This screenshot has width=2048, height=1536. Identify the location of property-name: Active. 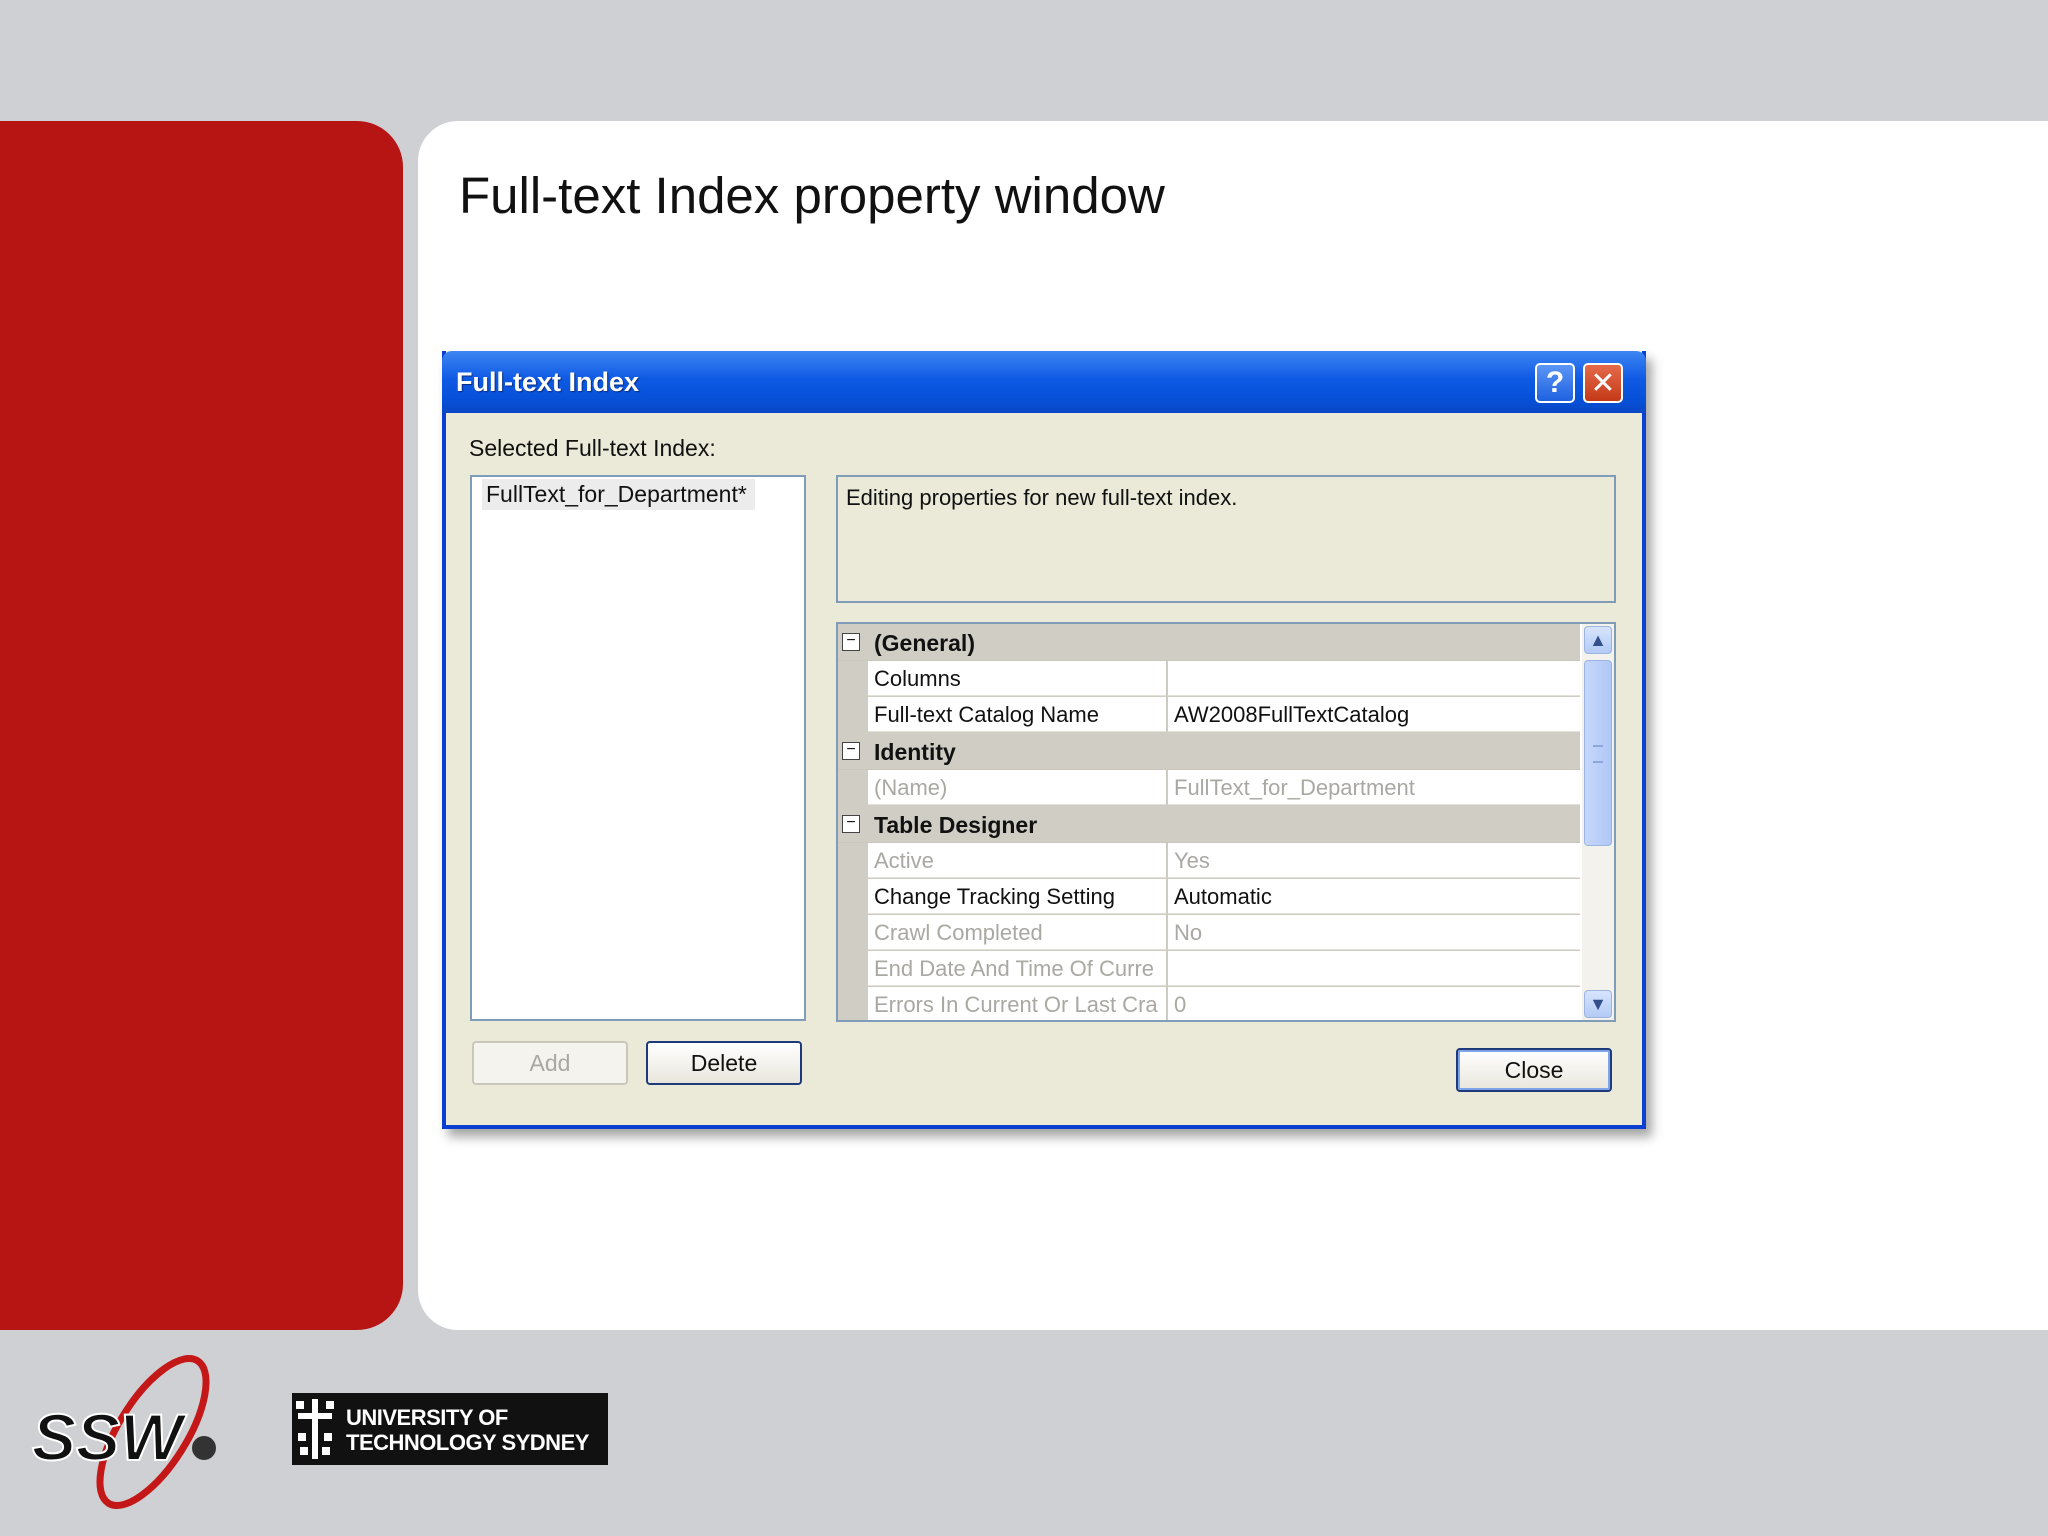
(1017, 860).